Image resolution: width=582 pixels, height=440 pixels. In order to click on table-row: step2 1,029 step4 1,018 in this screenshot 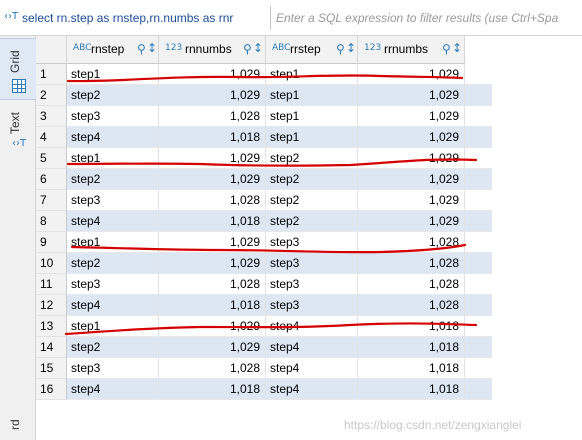, I will do `click(279, 347)`.